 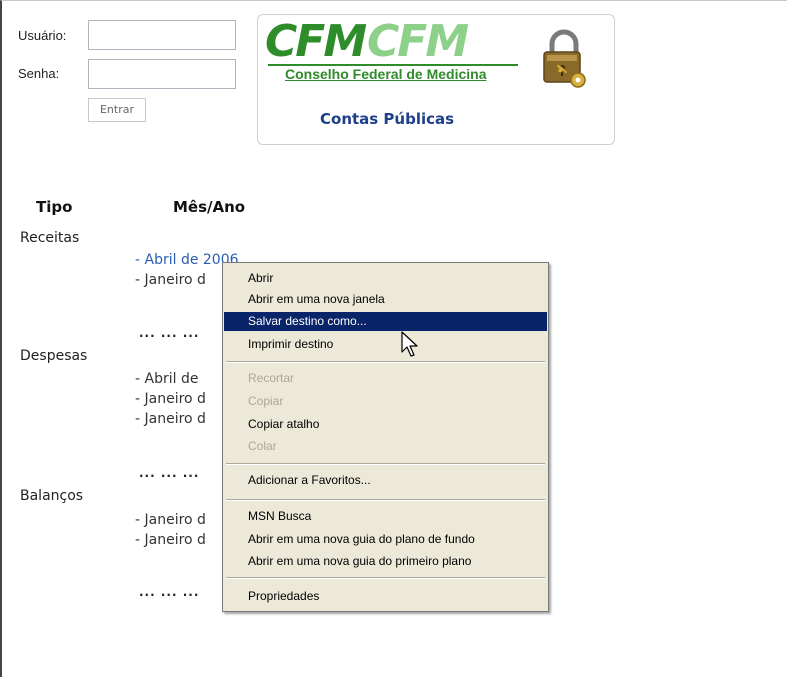 What do you see at coordinates (385, 561) in the screenshot?
I see `menu-item-nova-guia-primeiro-plano: Abrir em uma nova guia do primeiro plano` at bounding box center [385, 561].